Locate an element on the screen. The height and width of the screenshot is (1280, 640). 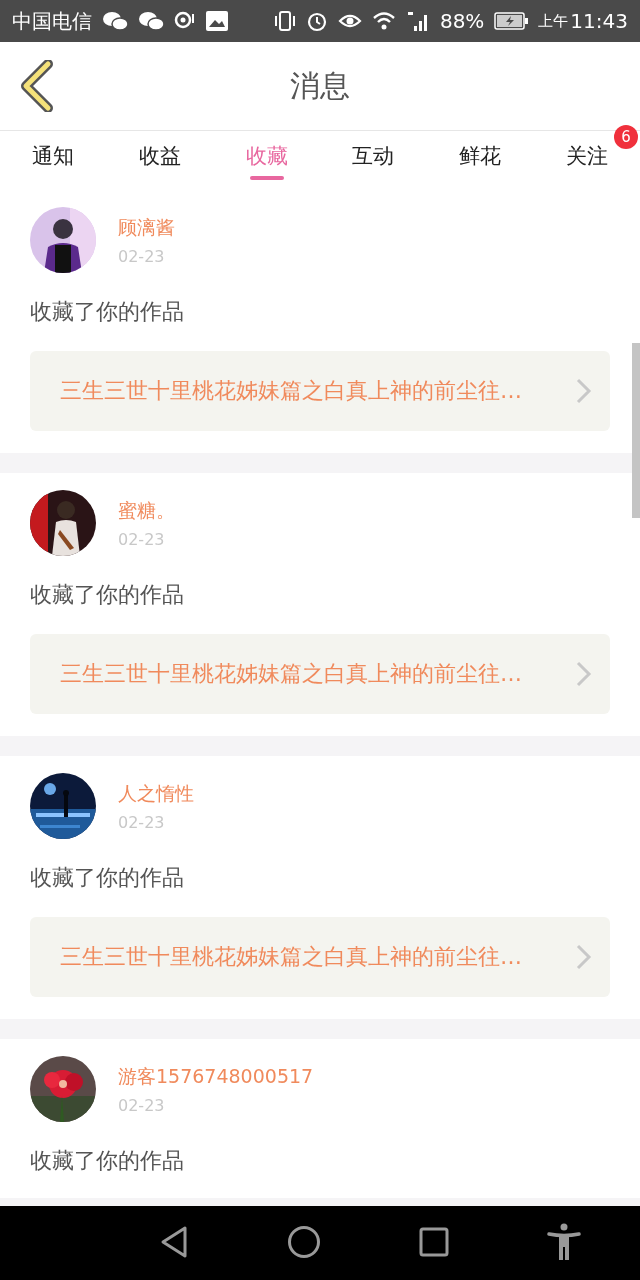
tab: 鲜花 is located at coordinates (480, 160).